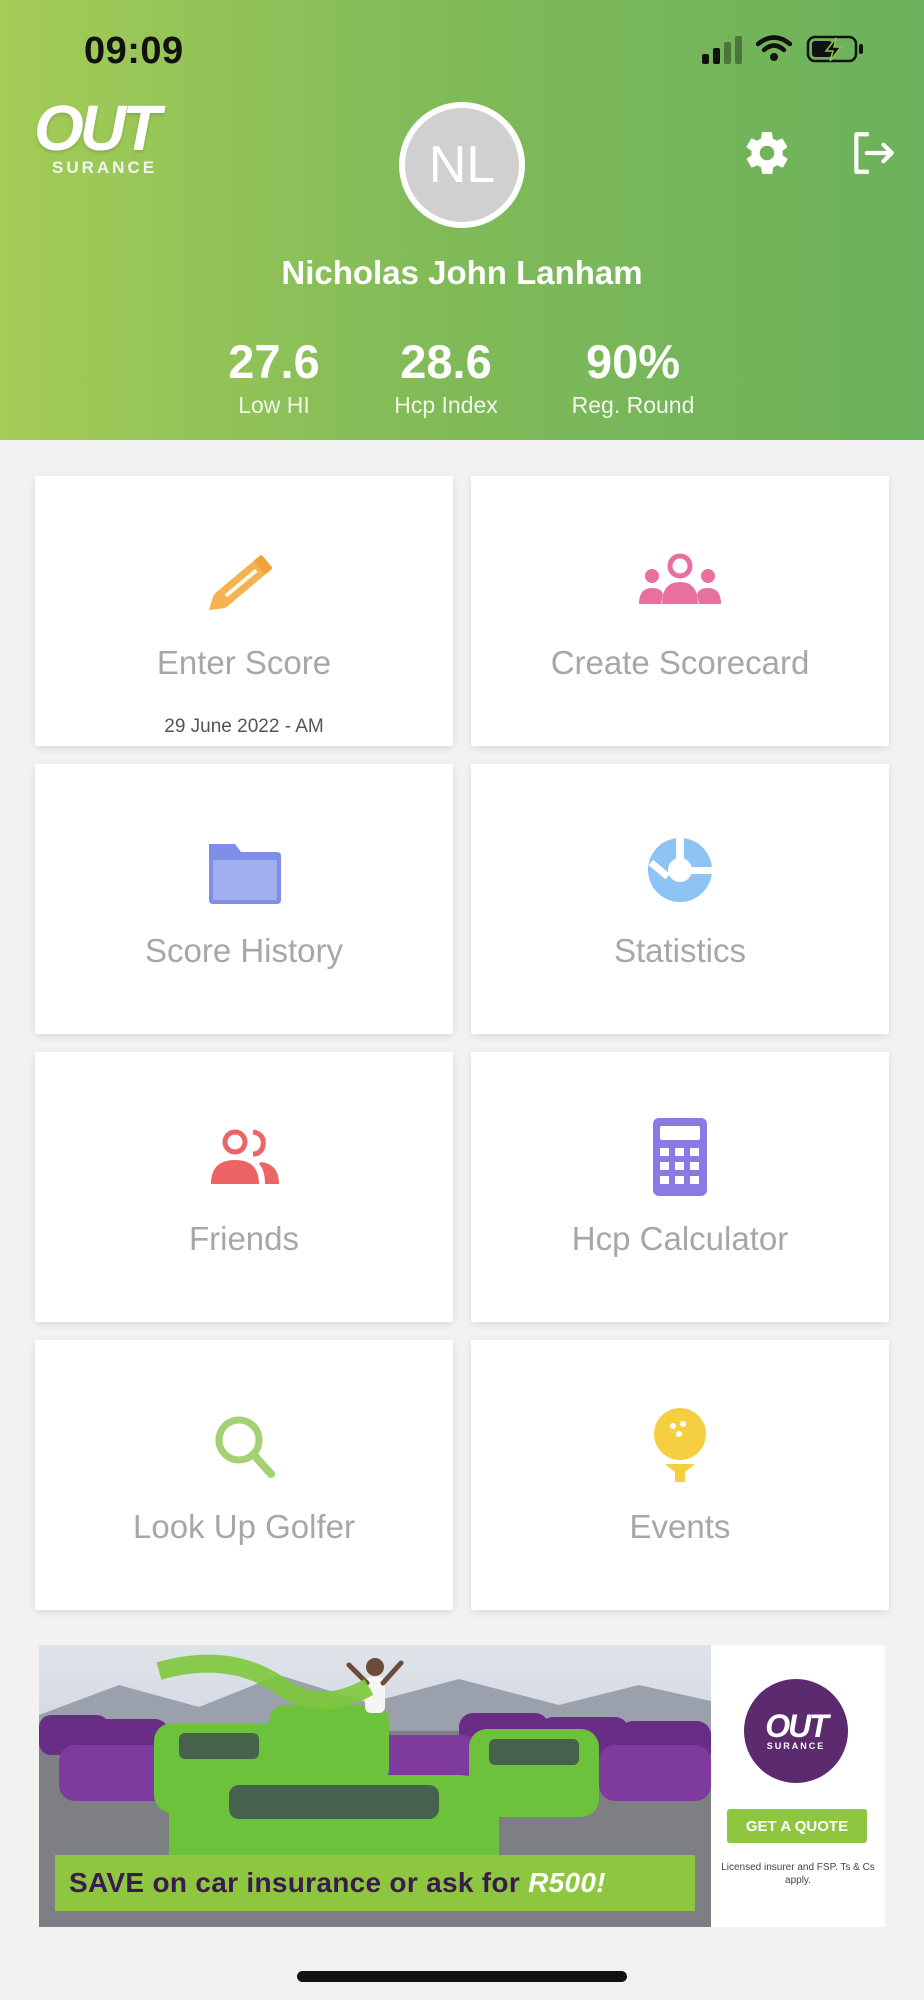 Image resolution: width=924 pixels, height=2000 pixels. I want to click on folder-icon, so click(245, 874).